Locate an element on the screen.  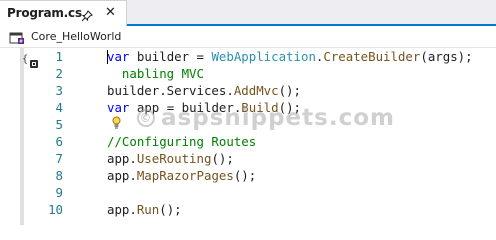
close-icon: ✕ is located at coordinates (110, 13).